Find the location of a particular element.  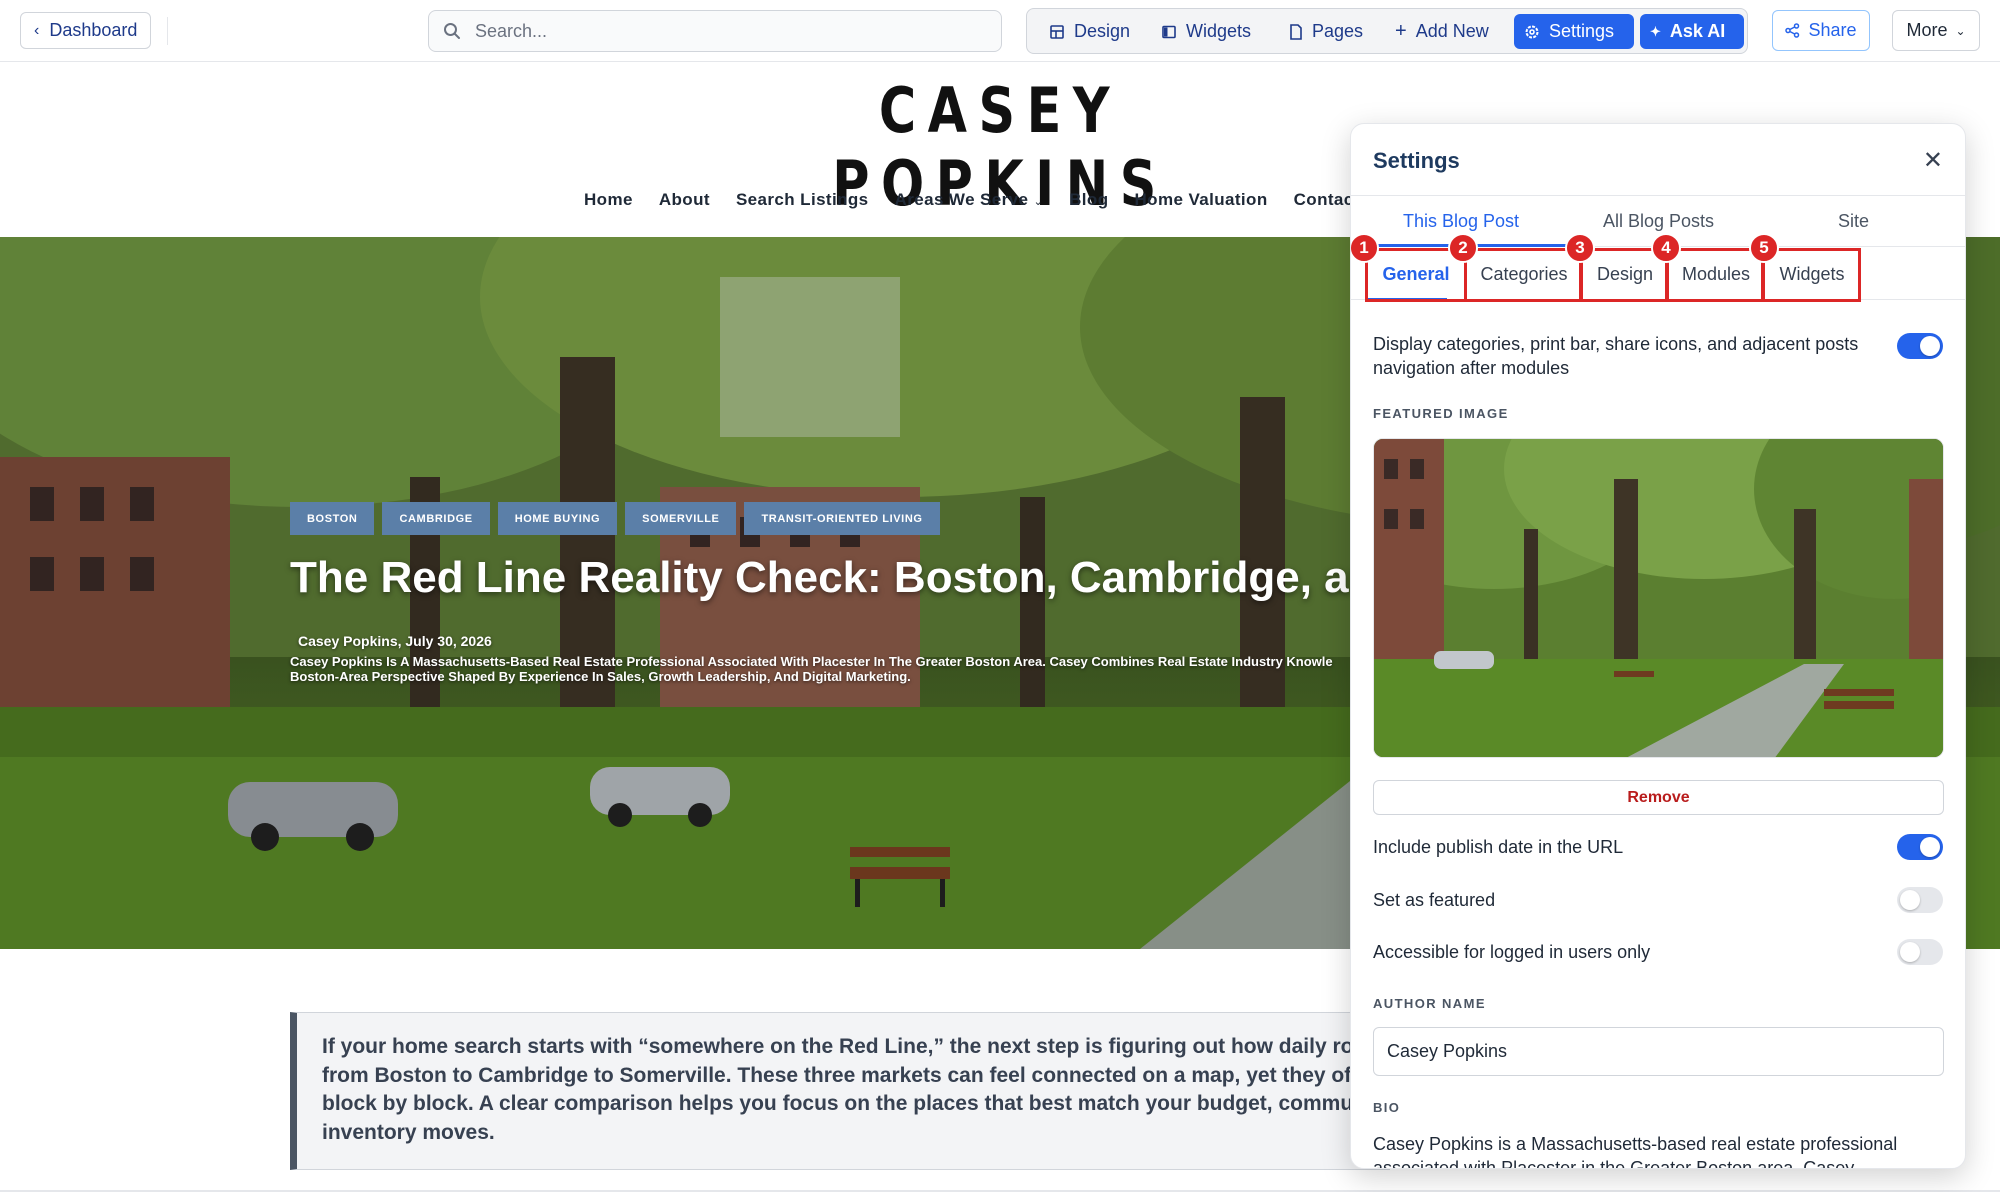

bio-label: BIO is located at coordinates (1387, 1107).